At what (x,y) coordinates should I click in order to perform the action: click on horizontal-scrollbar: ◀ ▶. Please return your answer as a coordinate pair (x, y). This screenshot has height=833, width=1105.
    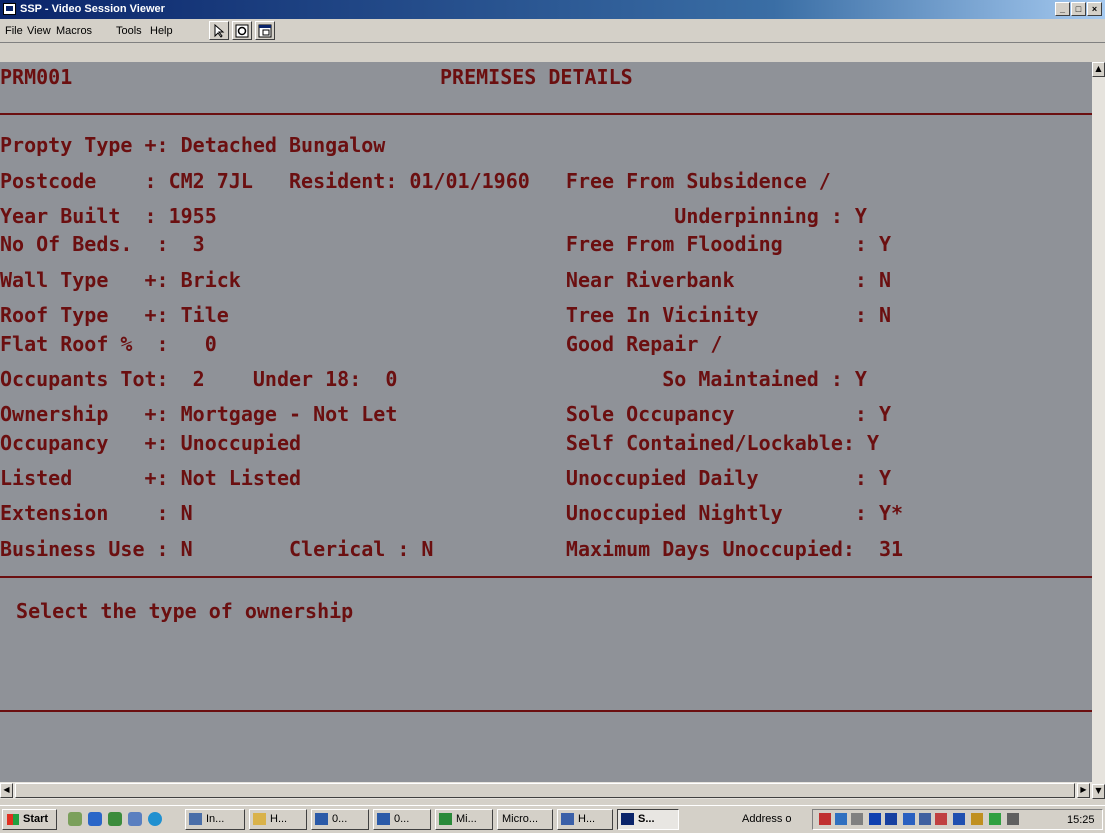
    Looking at the image, I should click on (546, 790).